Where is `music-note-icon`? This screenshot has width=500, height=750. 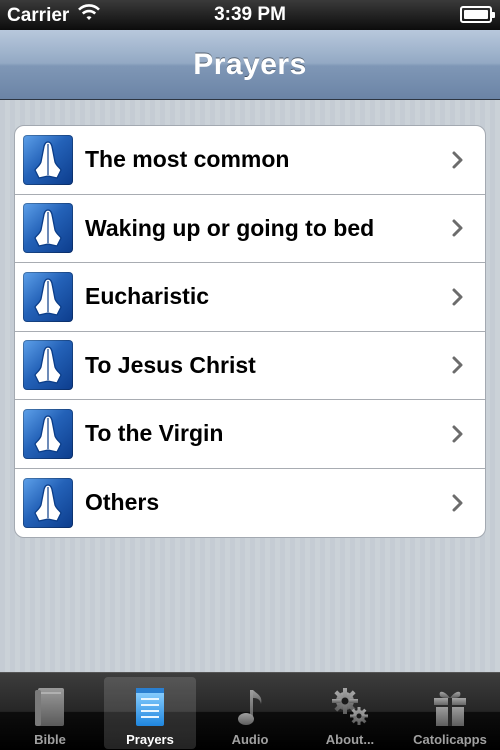
music-note-icon is located at coordinates (250, 707).